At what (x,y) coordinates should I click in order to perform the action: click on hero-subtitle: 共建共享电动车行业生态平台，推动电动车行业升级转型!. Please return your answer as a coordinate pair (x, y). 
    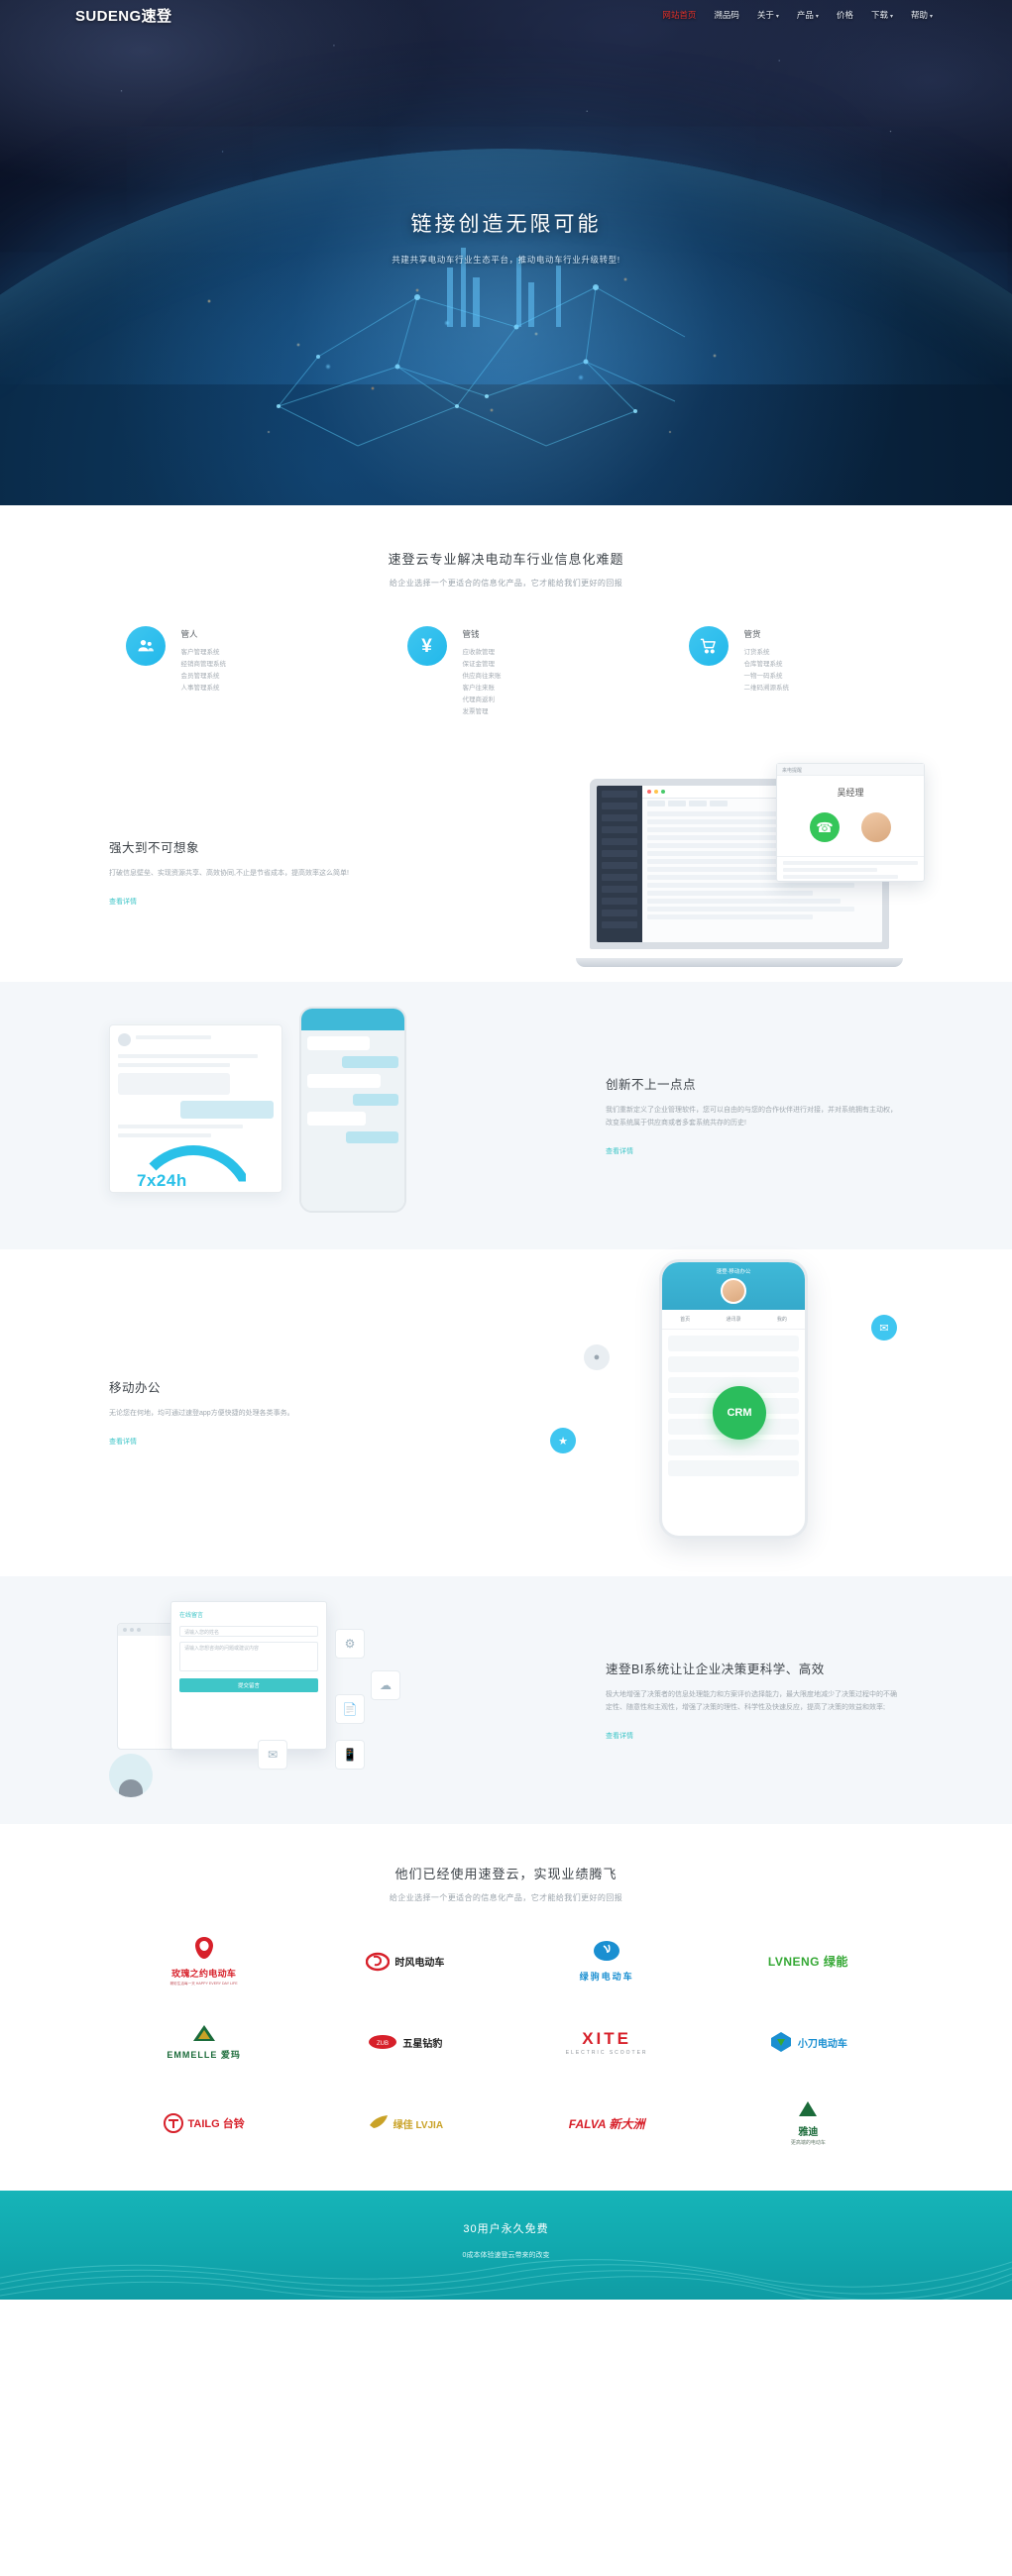
    Looking at the image, I should click on (506, 260).